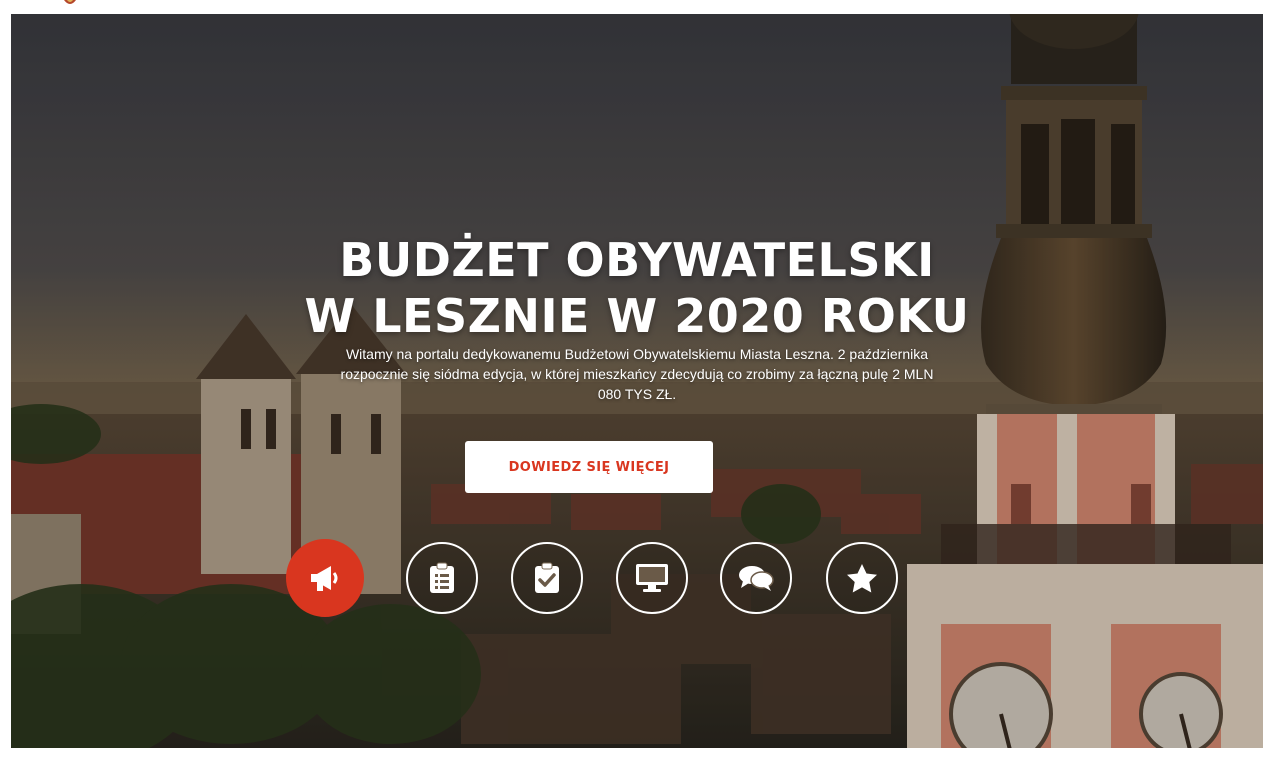  Describe the element at coordinates (601, 578) in the screenshot. I see `feature-icon-row` at that location.